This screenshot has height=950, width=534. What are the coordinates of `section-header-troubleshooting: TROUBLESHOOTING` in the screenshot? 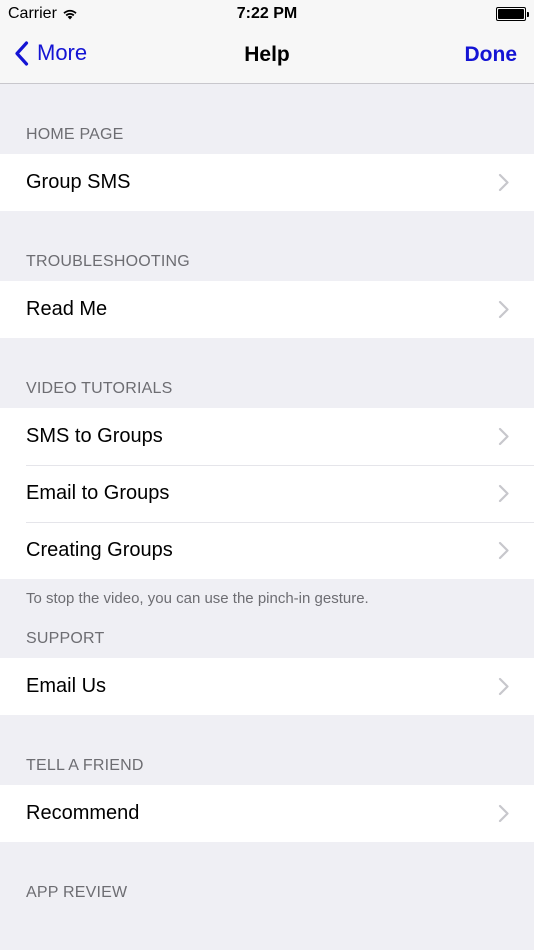 It's located at (108, 261).